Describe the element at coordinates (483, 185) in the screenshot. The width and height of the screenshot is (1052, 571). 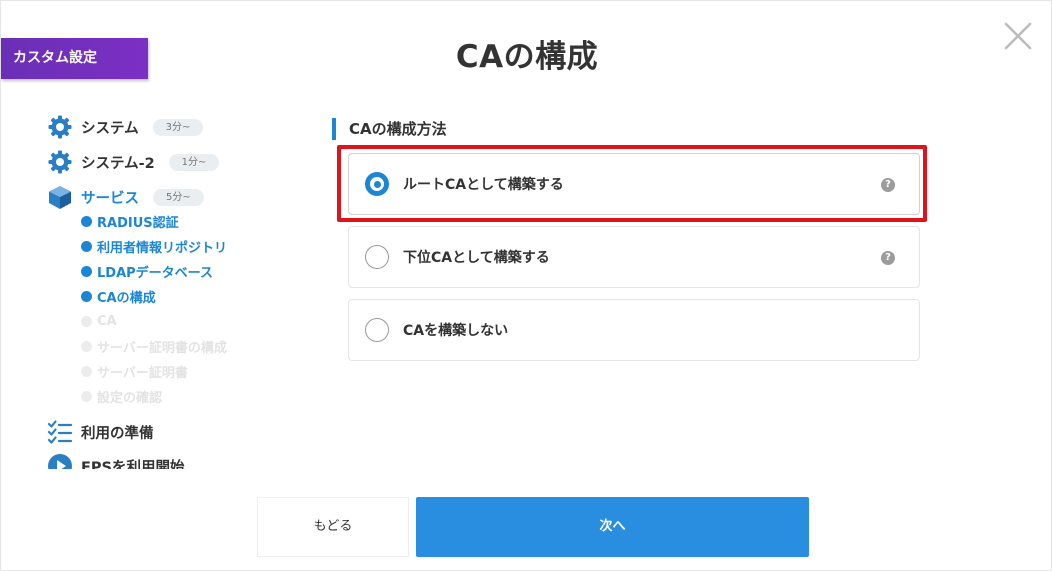
I see `option-label: ルートCAとして構築する` at that location.